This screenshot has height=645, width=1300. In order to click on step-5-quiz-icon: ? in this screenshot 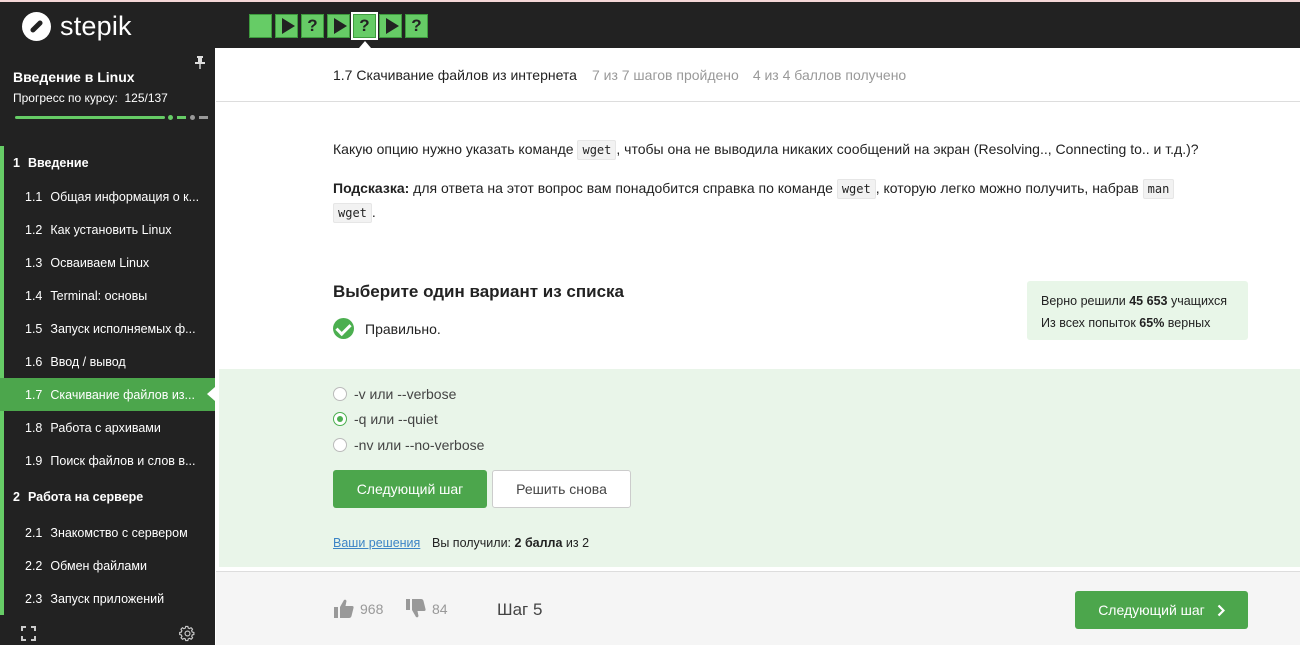, I will do `click(364, 30)`.